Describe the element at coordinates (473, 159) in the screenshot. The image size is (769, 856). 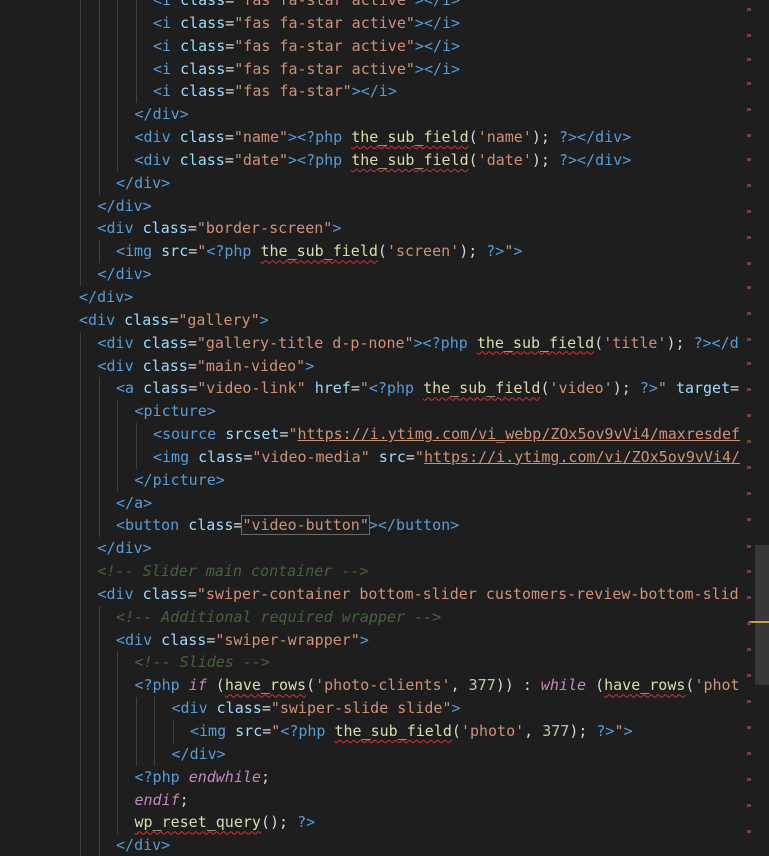
I see `code-token: (` at that location.